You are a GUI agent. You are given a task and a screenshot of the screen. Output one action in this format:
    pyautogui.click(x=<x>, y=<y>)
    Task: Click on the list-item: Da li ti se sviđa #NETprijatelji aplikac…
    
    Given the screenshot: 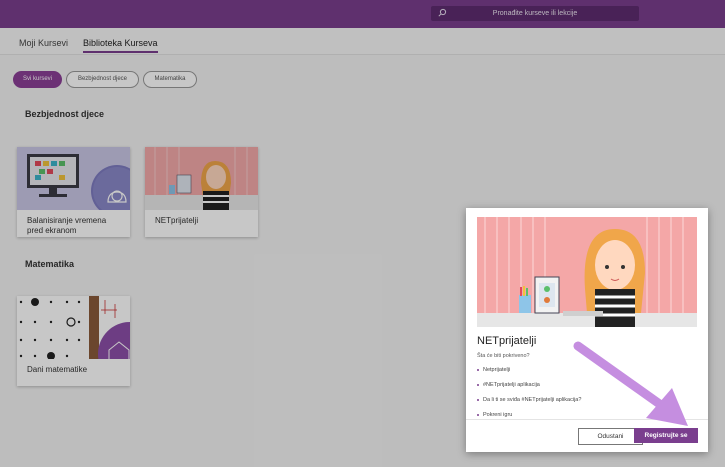 What is the action you would take?
    pyautogui.click(x=529, y=400)
    